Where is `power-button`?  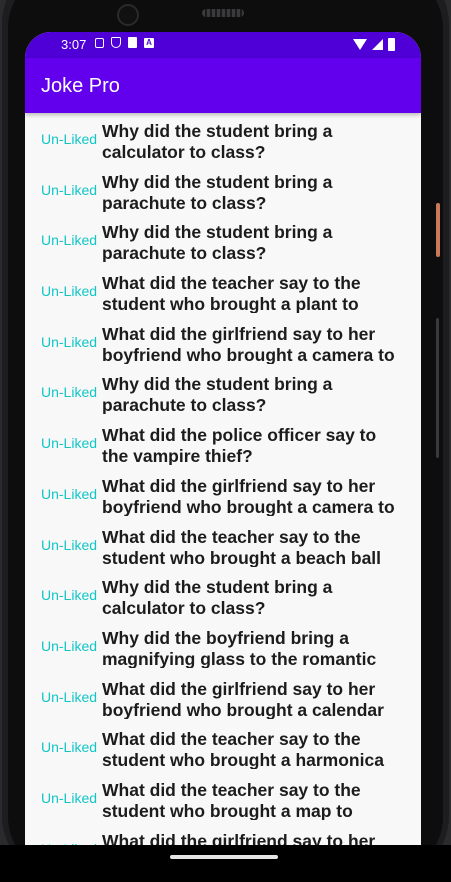 power-button is located at coordinates (438, 230).